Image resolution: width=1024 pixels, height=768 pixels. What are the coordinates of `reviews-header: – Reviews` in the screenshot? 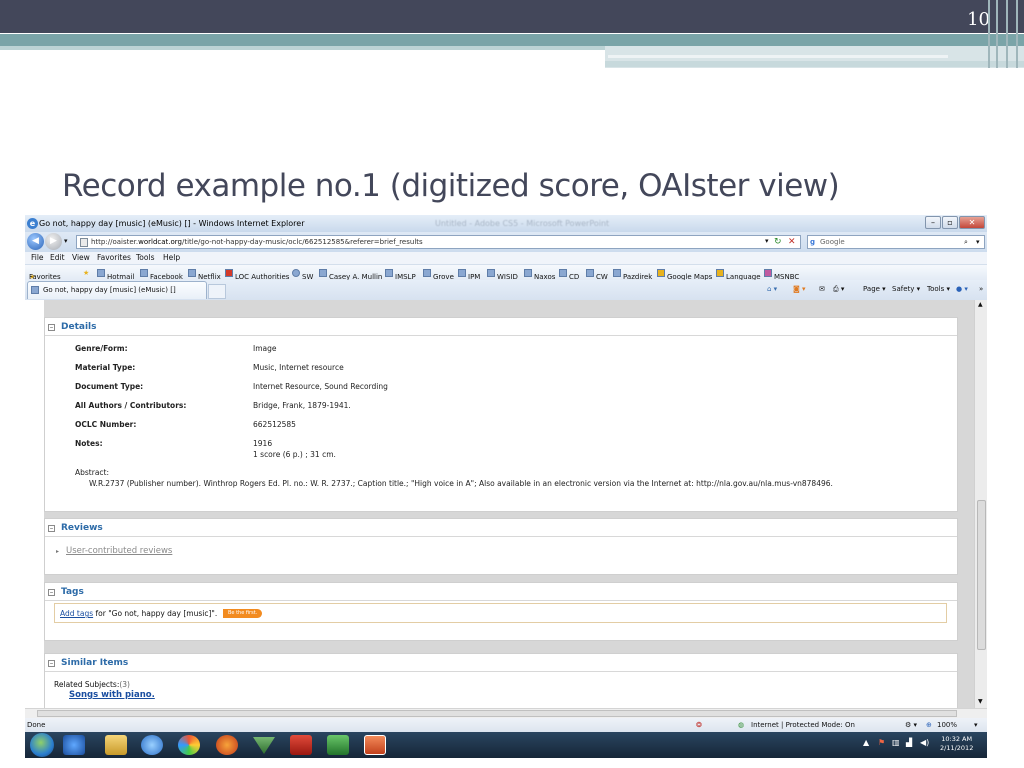 It's located at (501, 528).